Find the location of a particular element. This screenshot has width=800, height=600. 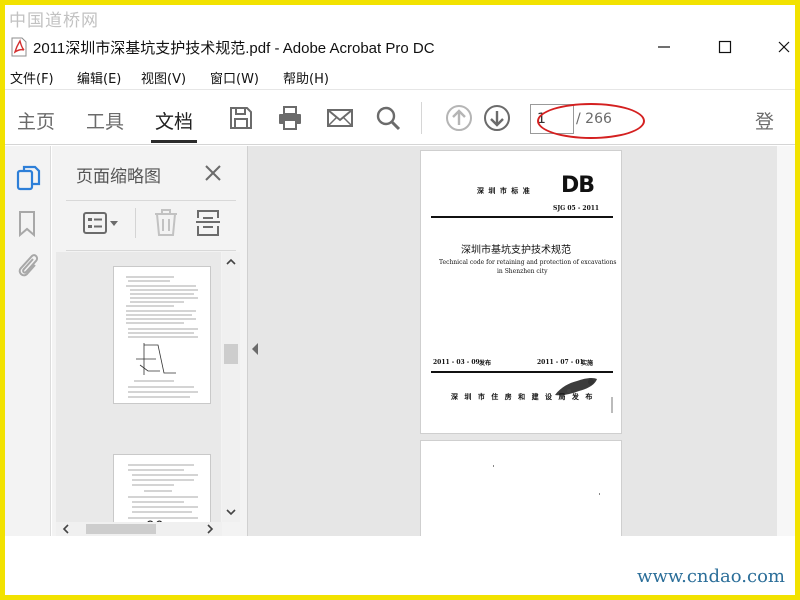

cover-title-en-2: in Shenzhen city is located at coordinates (522, 271).